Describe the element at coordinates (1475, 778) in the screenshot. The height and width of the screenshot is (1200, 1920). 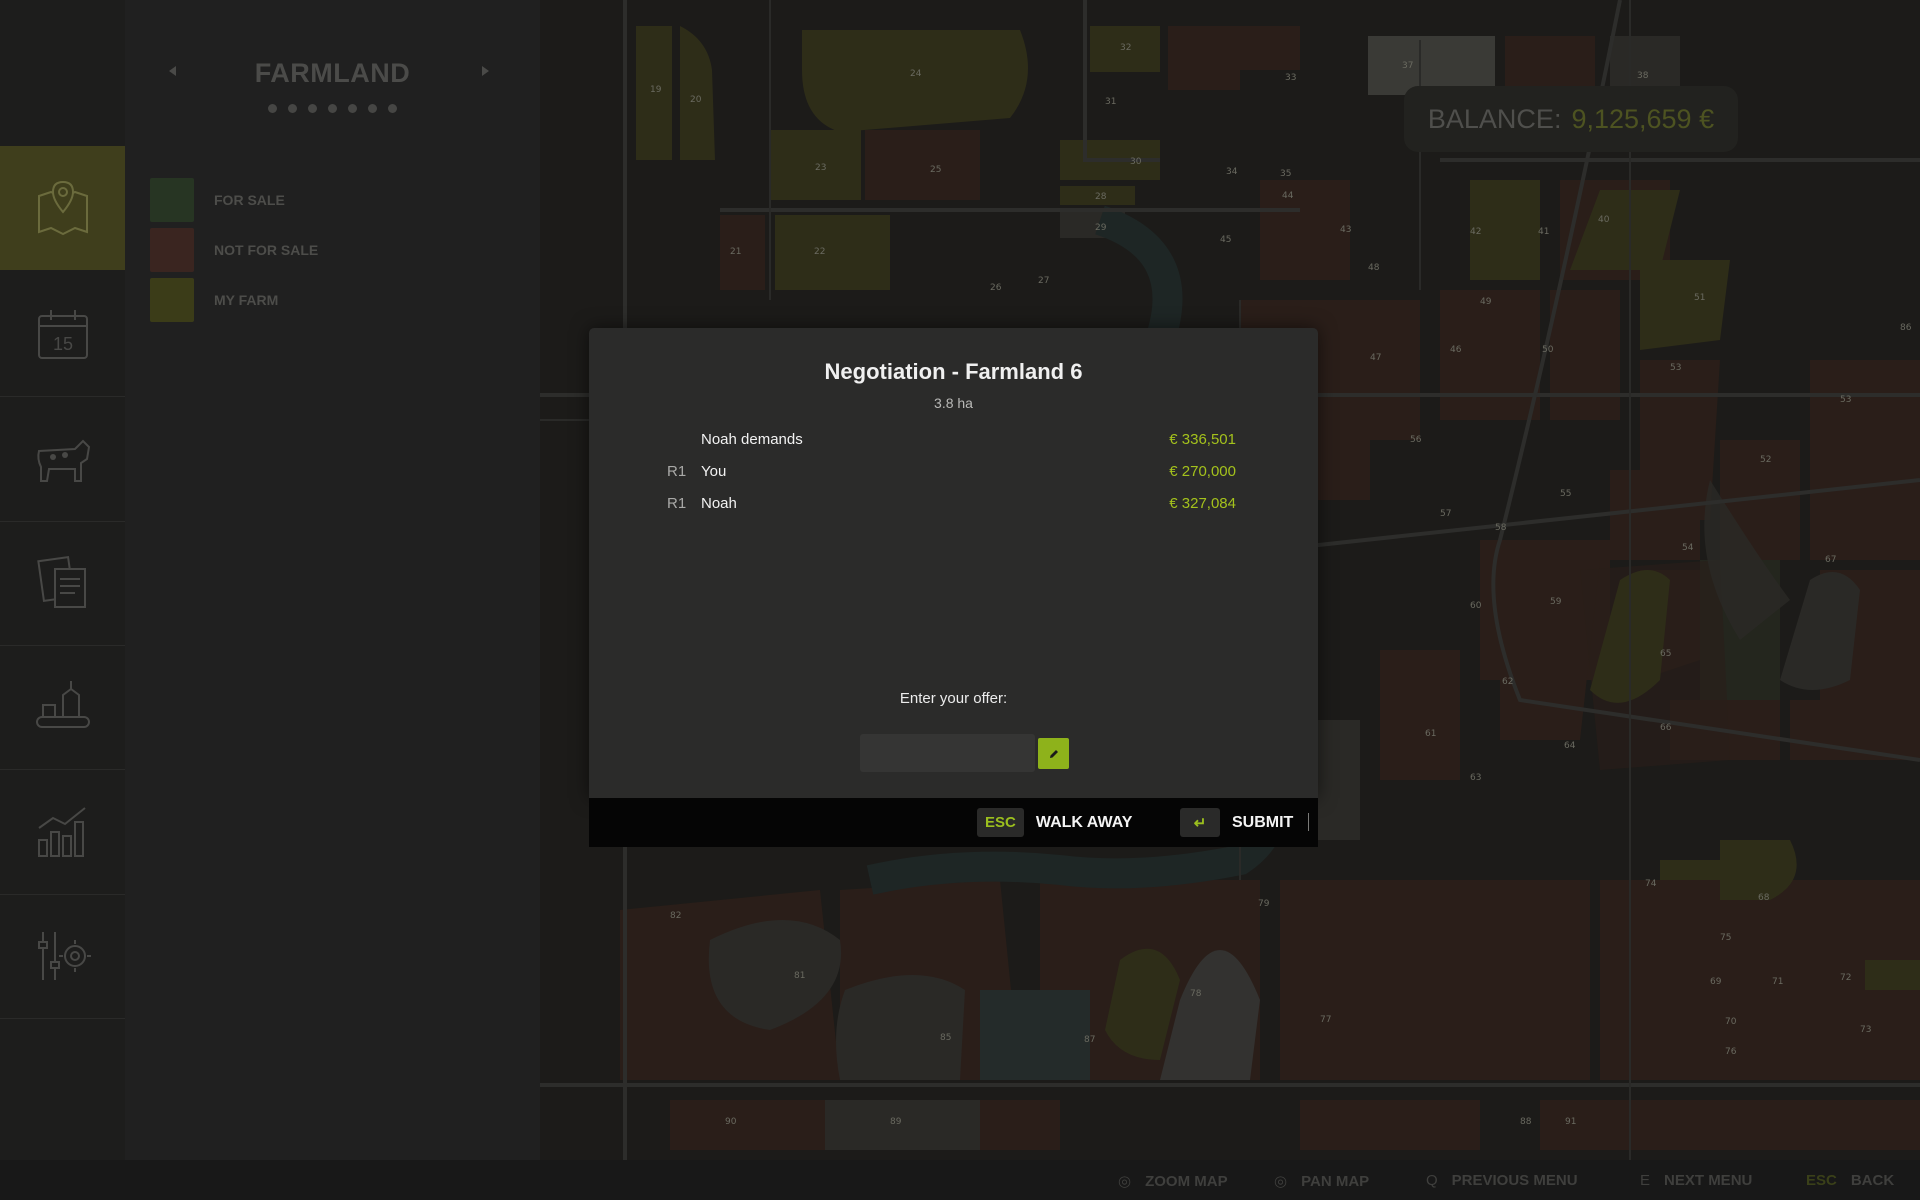
I see `svg-text: 63` at that location.